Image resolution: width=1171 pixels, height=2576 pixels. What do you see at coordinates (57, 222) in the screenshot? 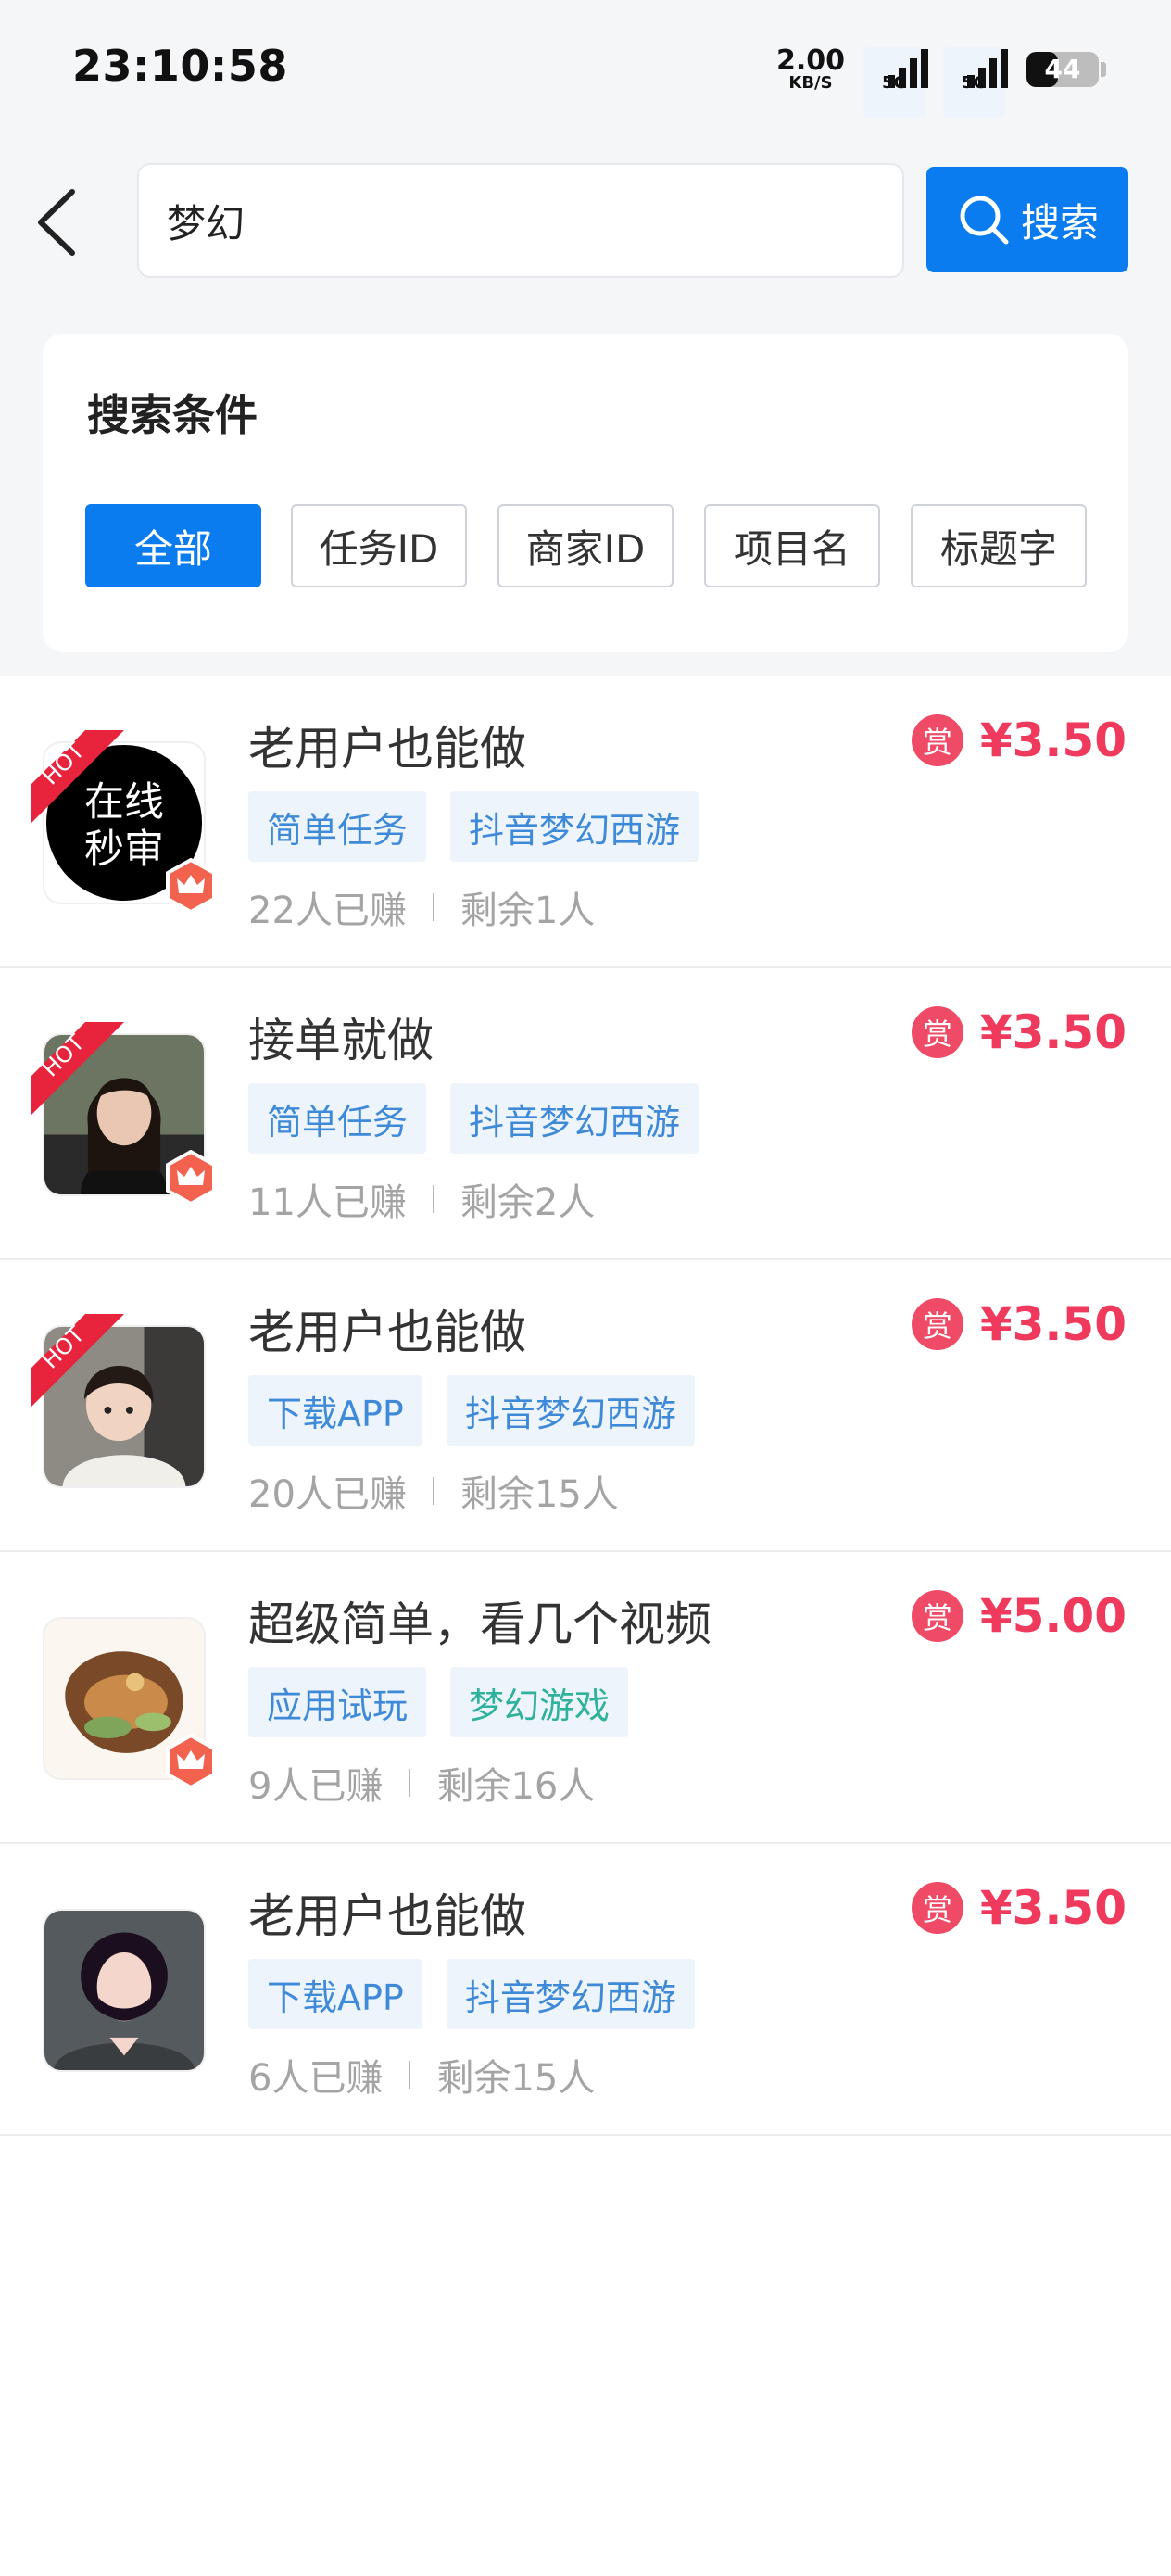
I see `chevron-left-icon` at bounding box center [57, 222].